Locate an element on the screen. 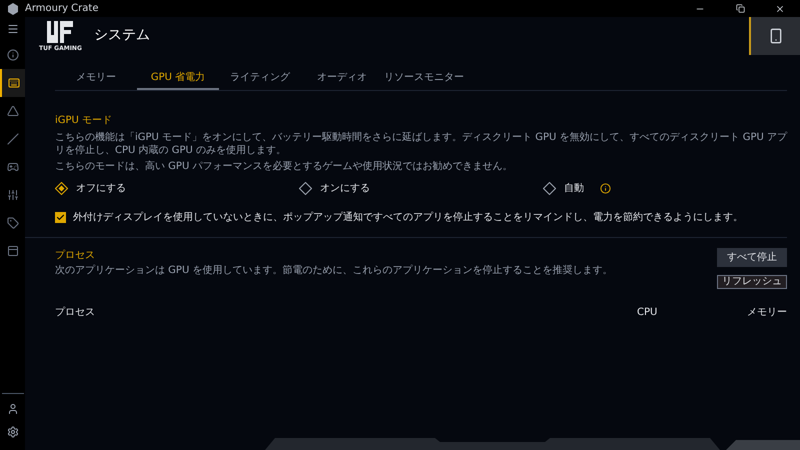 The width and height of the screenshot is (800, 450). menu-icon is located at coordinates (12, 29).